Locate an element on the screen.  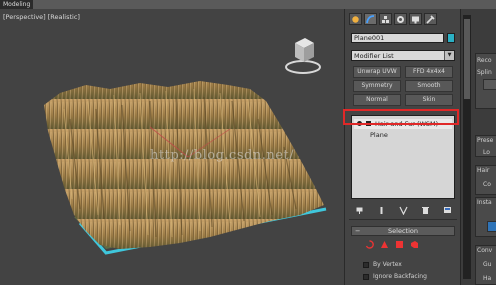
modify-tab-icon is located at coordinates (370, 19).